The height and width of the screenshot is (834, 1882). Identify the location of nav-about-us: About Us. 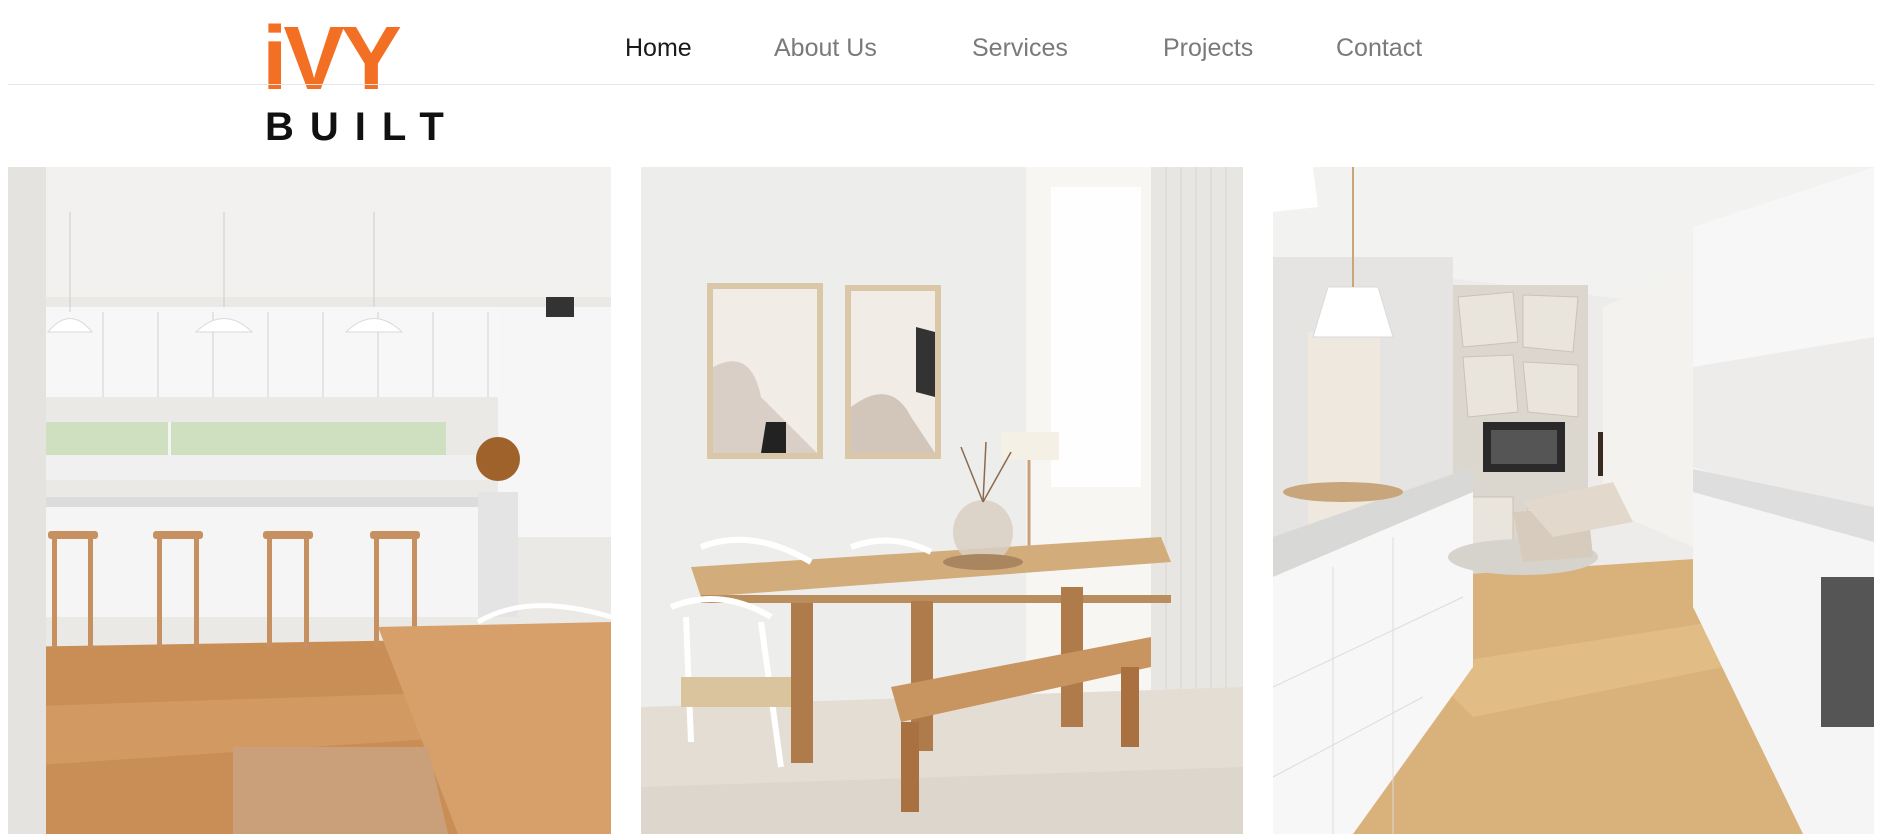
(825, 48).